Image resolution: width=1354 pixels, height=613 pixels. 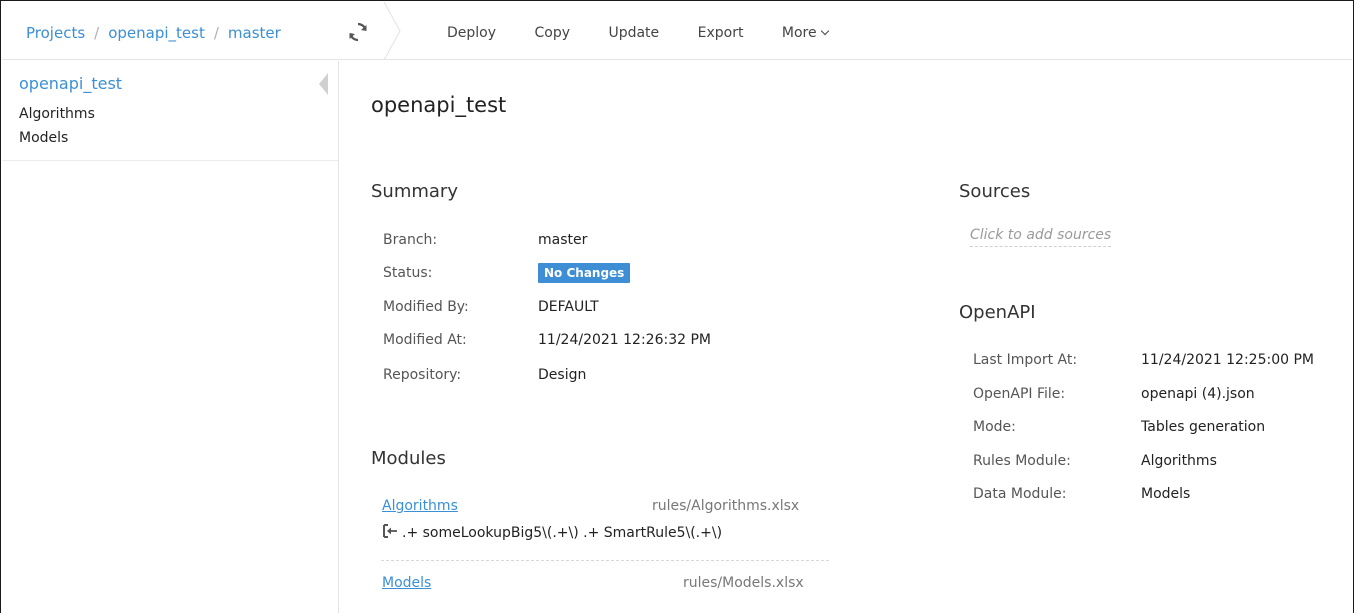 What do you see at coordinates (995, 191) in the screenshot?
I see `sources-heading: Sources` at bounding box center [995, 191].